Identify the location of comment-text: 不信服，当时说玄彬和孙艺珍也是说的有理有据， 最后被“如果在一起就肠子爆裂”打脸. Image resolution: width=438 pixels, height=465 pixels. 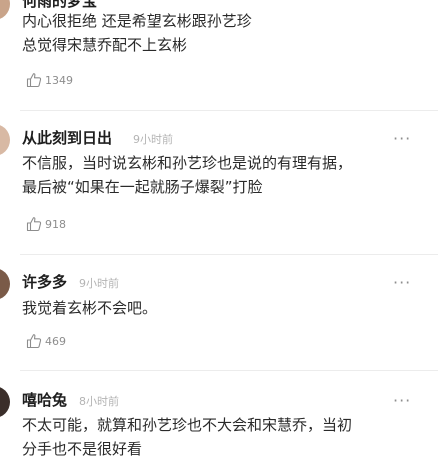
(187, 175).